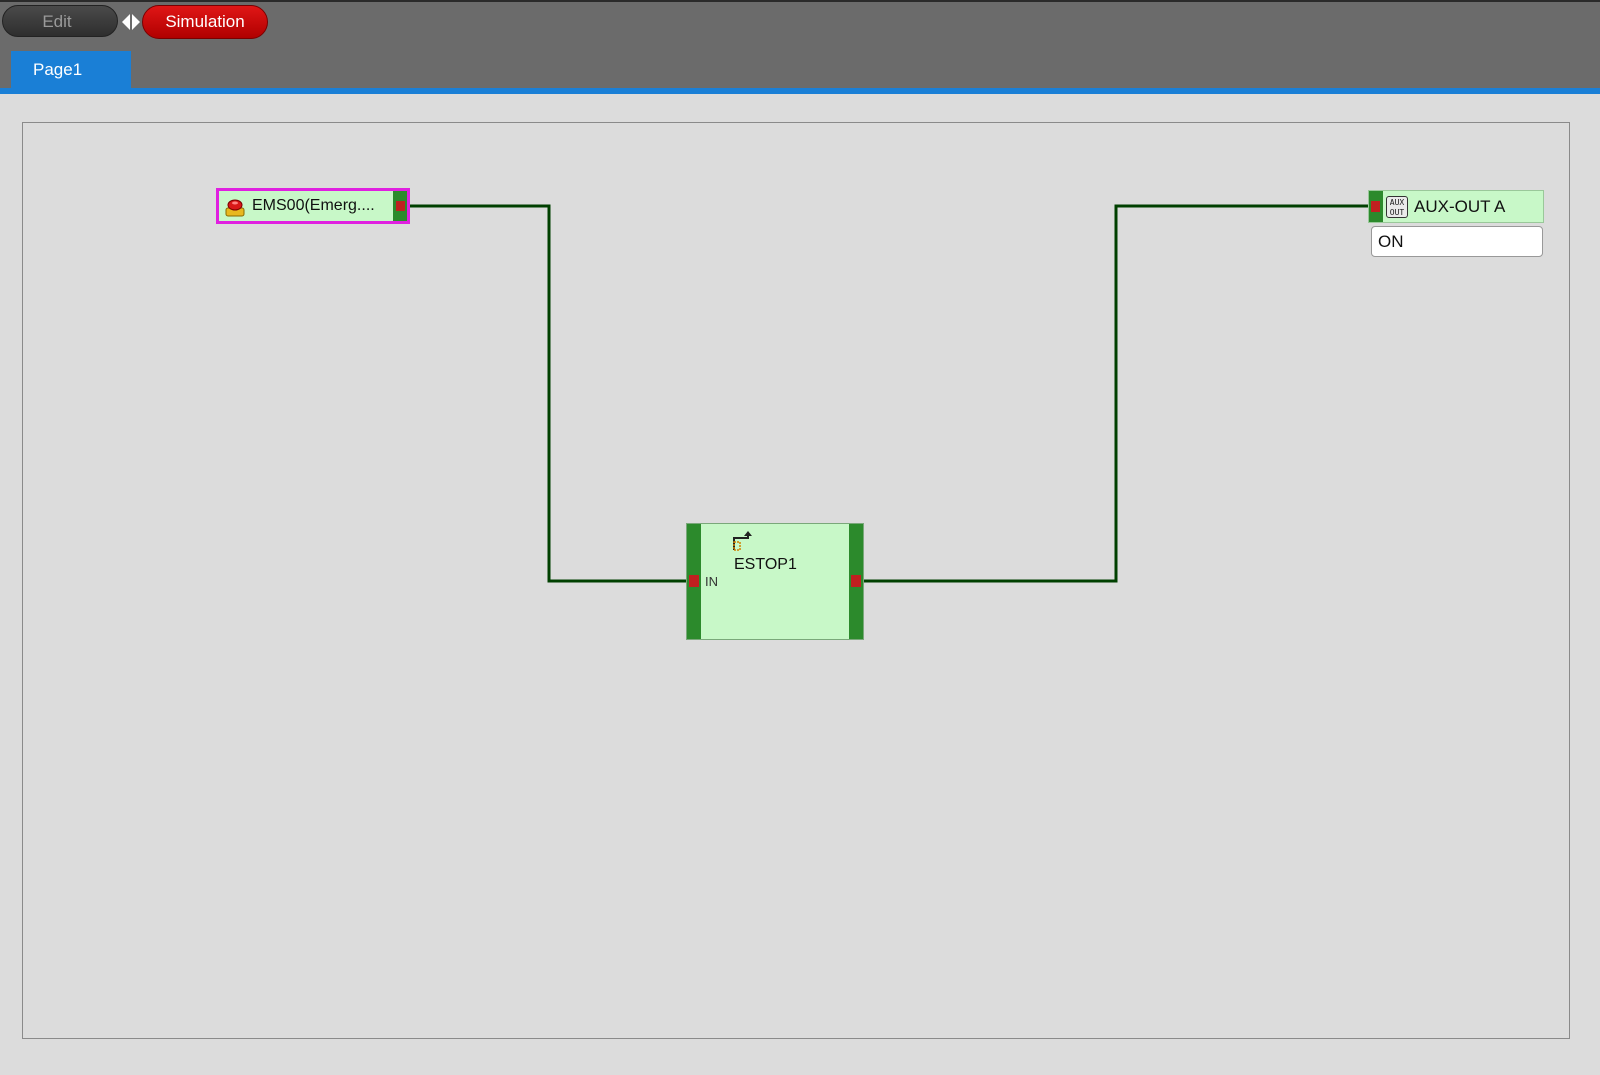 This screenshot has width=1600, height=1075. What do you see at coordinates (60, 21) in the screenshot?
I see `edit-mode-button: Edit` at bounding box center [60, 21].